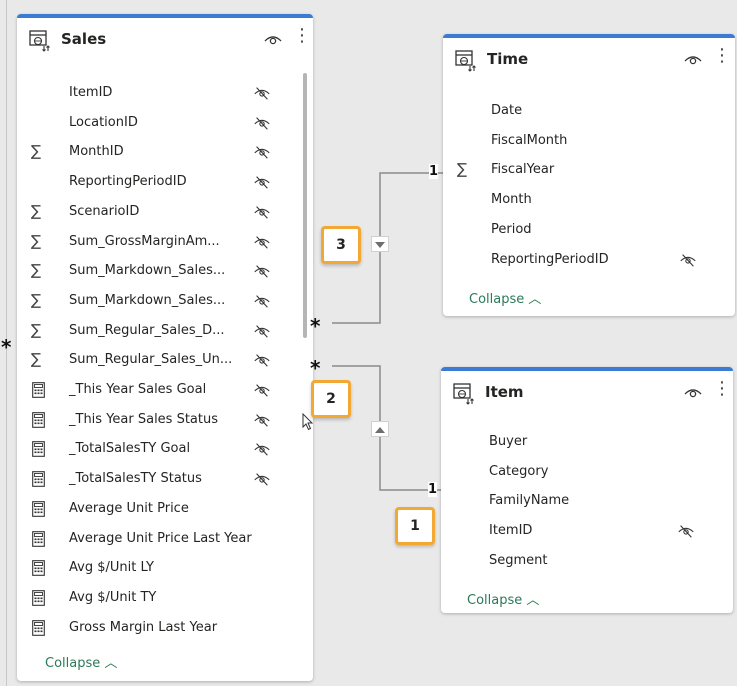  Describe the element at coordinates (589, 111) in the screenshot. I see `field-row: Date` at that location.